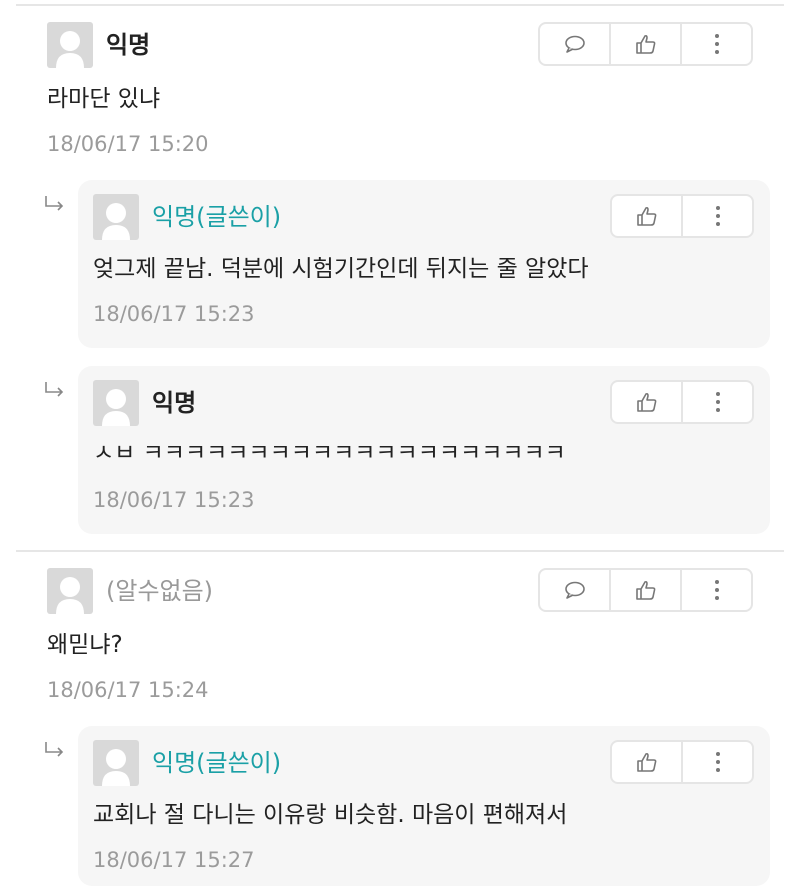 The height and width of the screenshot is (892, 800). What do you see at coordinates (400, 551) in the screenshot?
I see `thread-divider` at bounding box center [400, 551].